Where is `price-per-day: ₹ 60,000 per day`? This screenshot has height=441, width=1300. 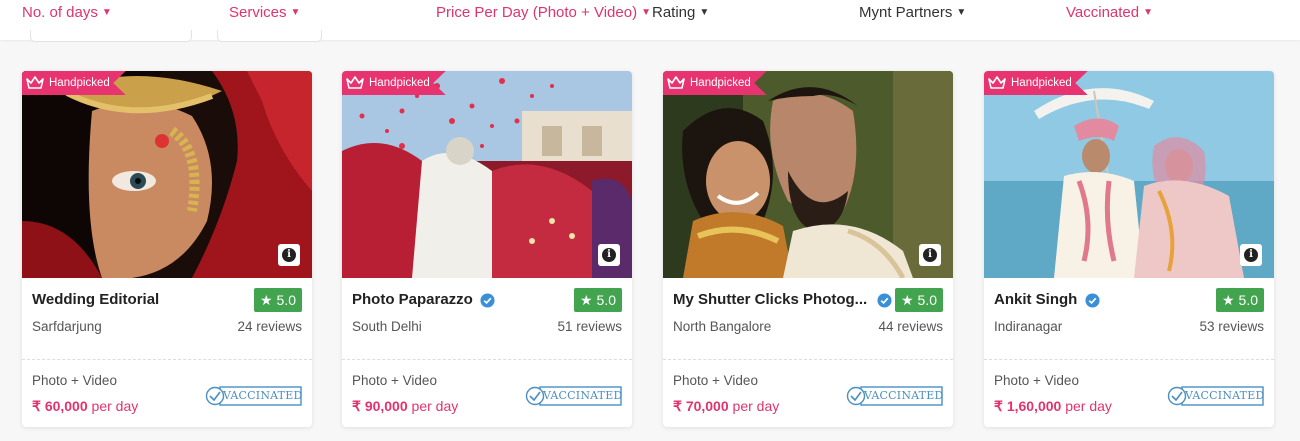
price-per-day: ₹ 60,000 per day is located at coordinates (85, 406).